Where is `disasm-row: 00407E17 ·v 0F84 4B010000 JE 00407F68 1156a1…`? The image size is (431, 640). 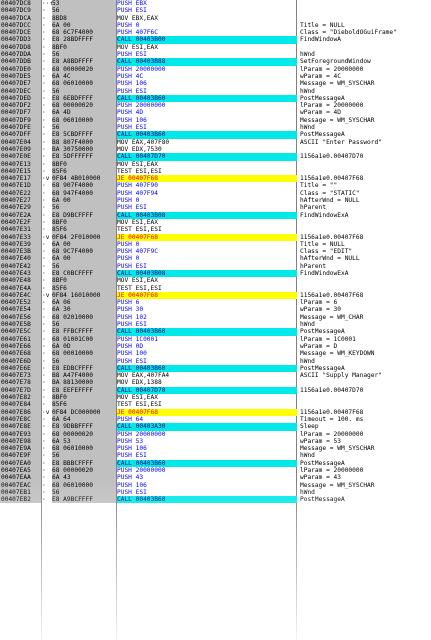
disasm-row: 00407E17 ·v 0F84 4B010000 JE 00407F68 1156a1… is located at coordinates (215, 179).